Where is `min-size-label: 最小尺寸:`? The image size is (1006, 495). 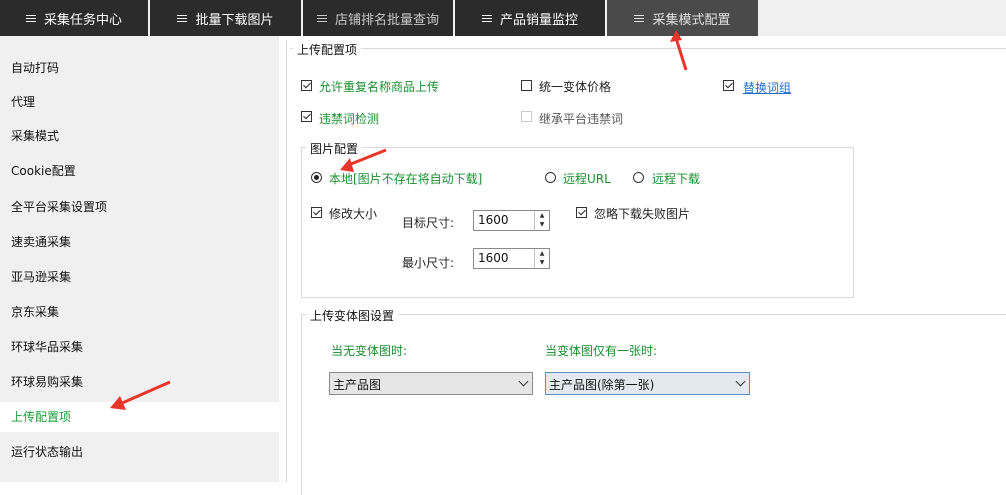 min-size-label: 最小尺寸: is located at coordinates (428, 263).